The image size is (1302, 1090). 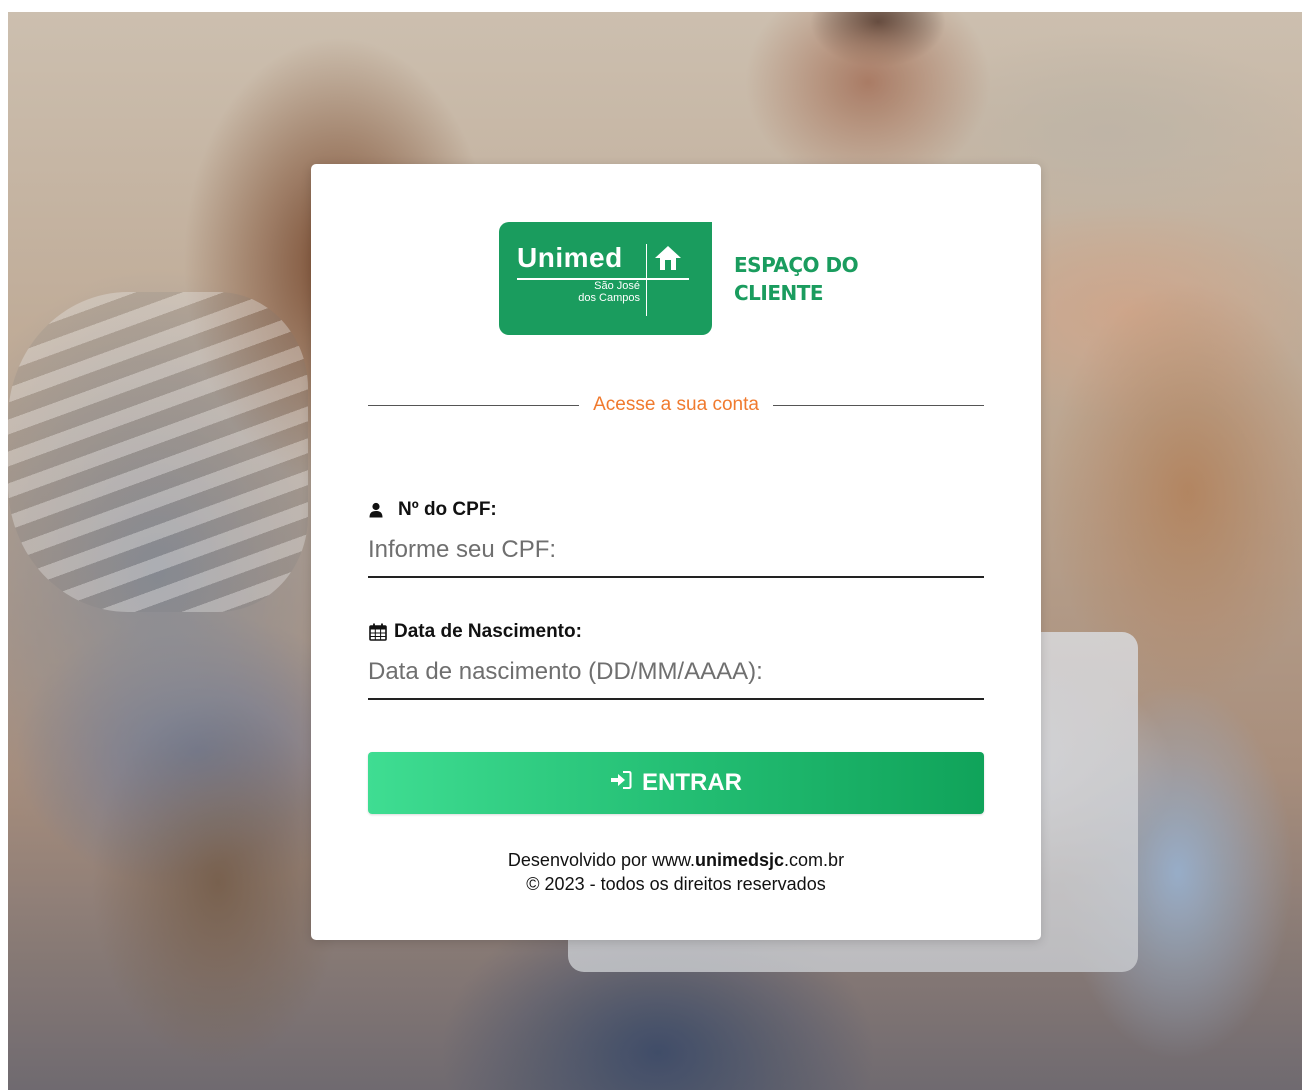 What do you see at coordinates (796, 264) in the screenshot?
I see `app-title-line1: ESPAÇO DO` at bounding box center [796, 264].